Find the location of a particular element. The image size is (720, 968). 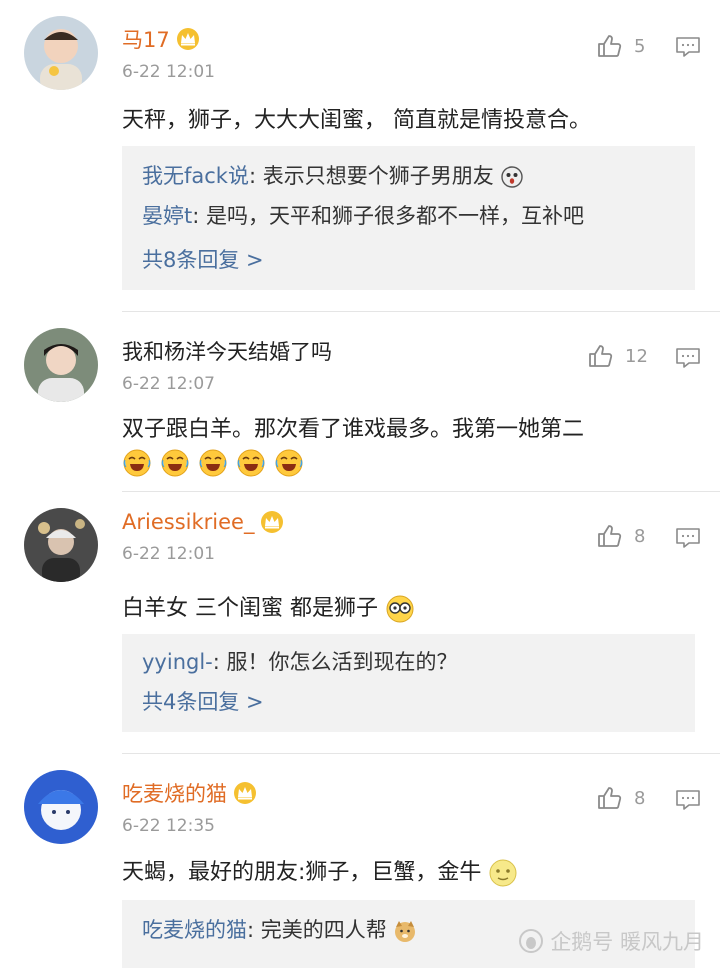

watermark: 企鹅号 暖风九月 is located at coordinates (611, 941).